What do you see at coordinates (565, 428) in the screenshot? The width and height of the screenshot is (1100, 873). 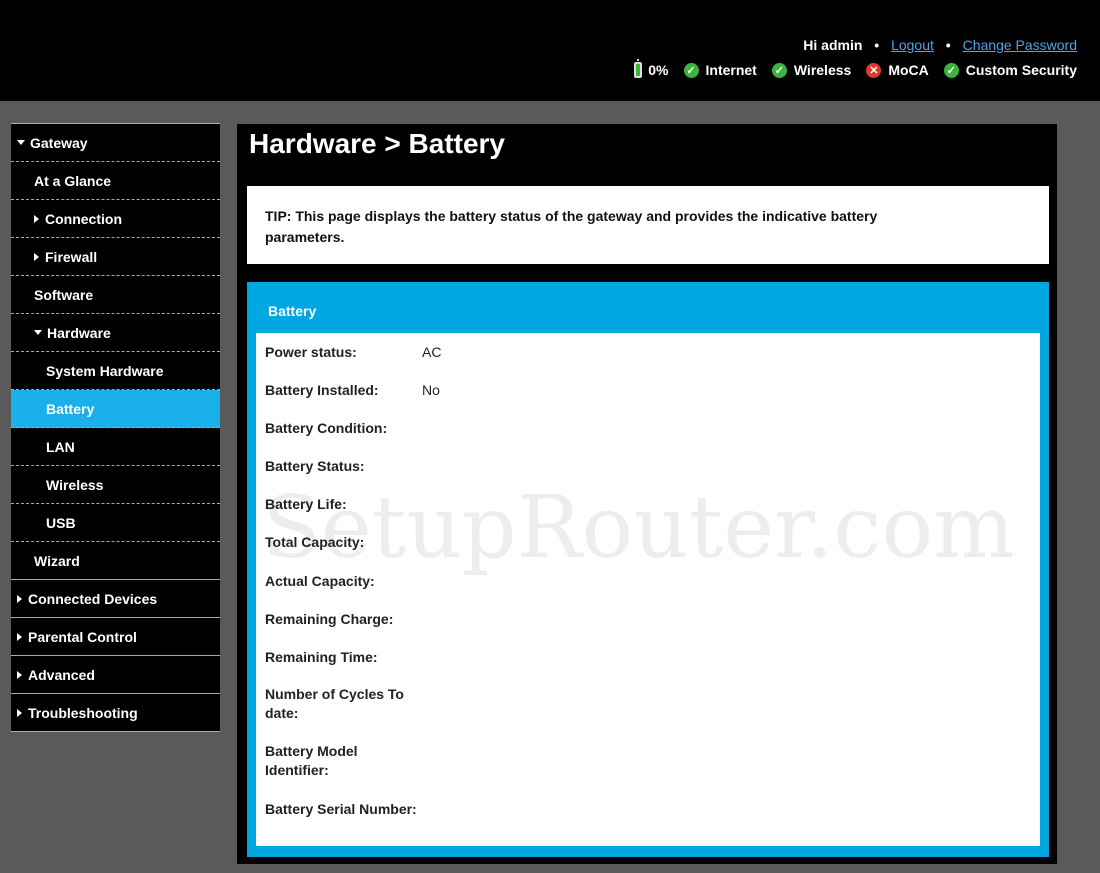 I see `field-row: Battery Condition:` at bounding box center [565, 428].